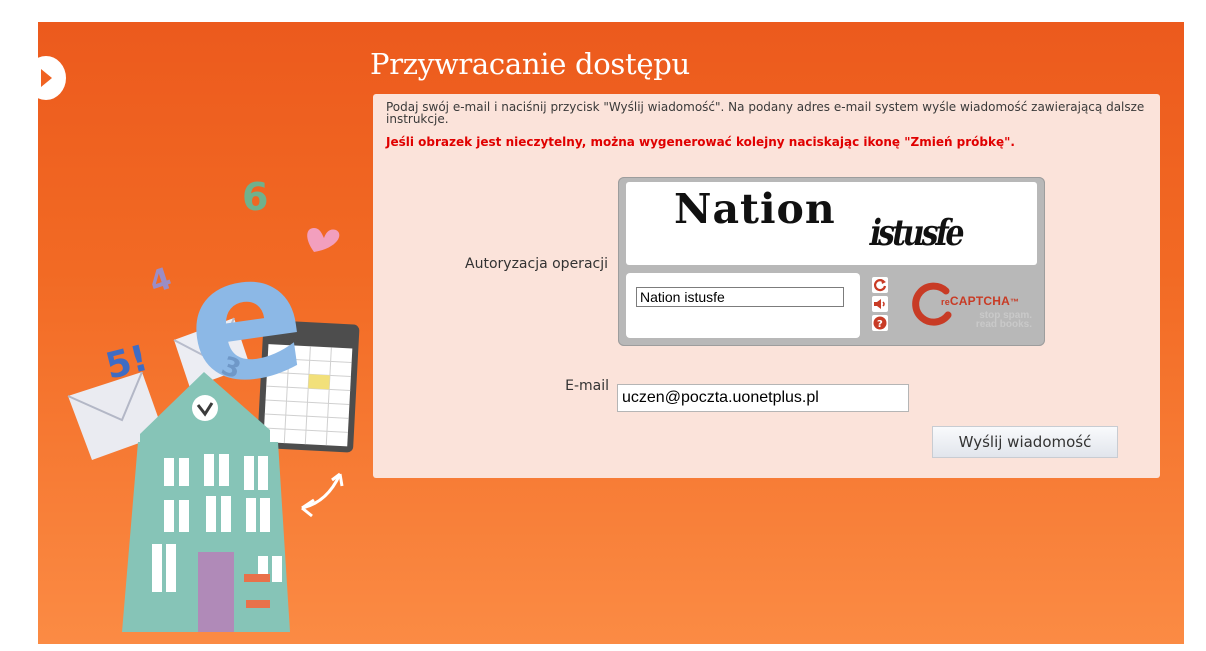 The width and height of the screenshot is (1206, 651). Describe the element at coordinates (536, 264) in the screenshot. I see `auth-label: Autoryzacja operacji` at that location.